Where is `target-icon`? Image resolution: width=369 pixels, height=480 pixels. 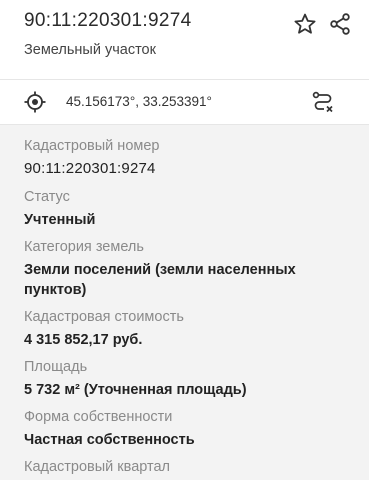
target-icon is located at coordinates (35, 102).